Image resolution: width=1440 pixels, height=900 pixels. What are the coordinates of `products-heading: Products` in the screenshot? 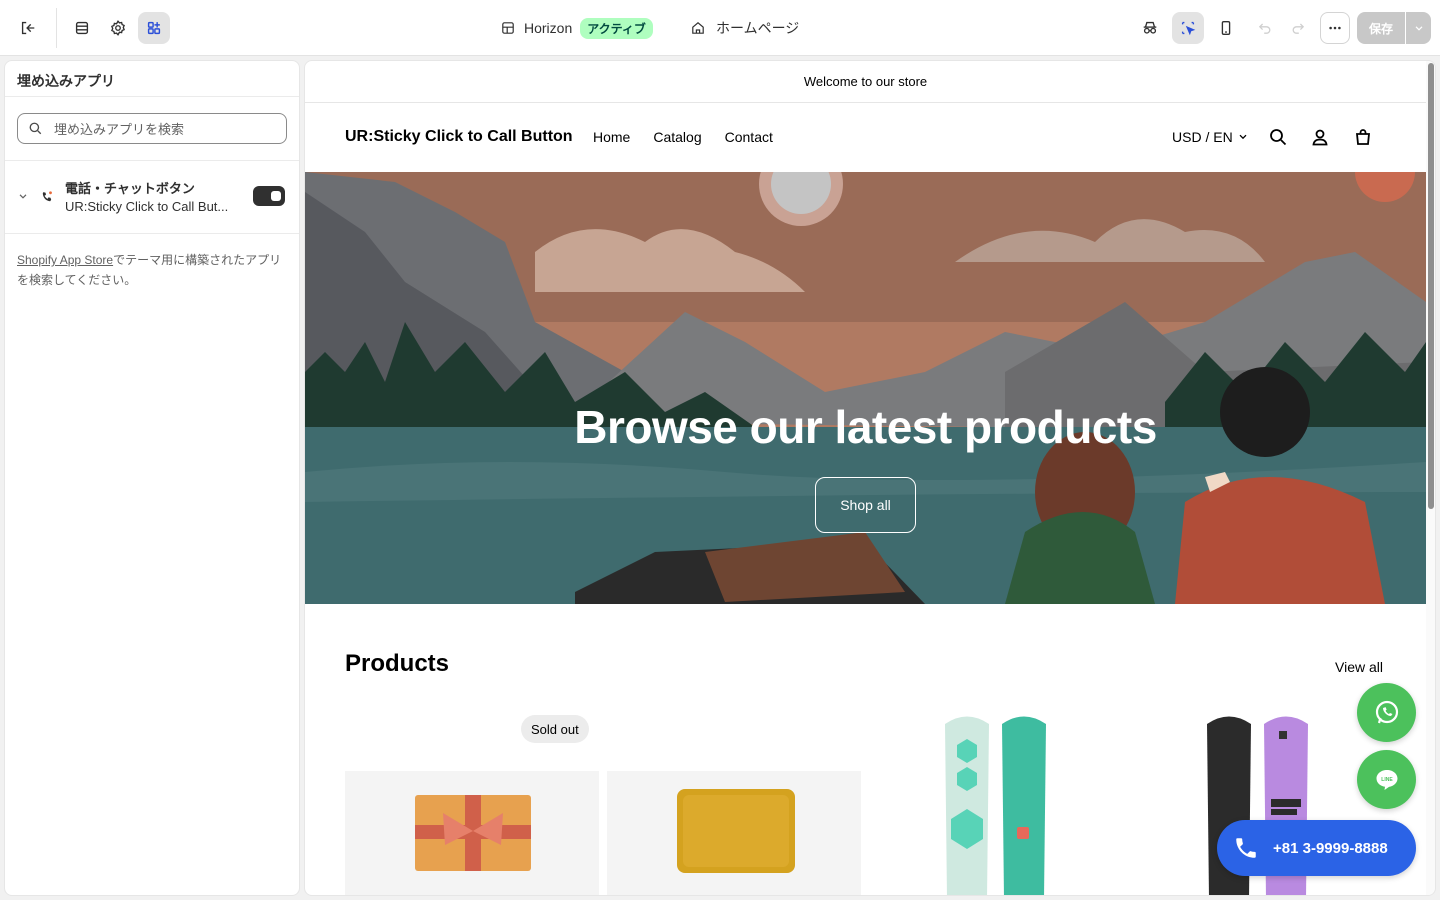 It's located at (397, 663).